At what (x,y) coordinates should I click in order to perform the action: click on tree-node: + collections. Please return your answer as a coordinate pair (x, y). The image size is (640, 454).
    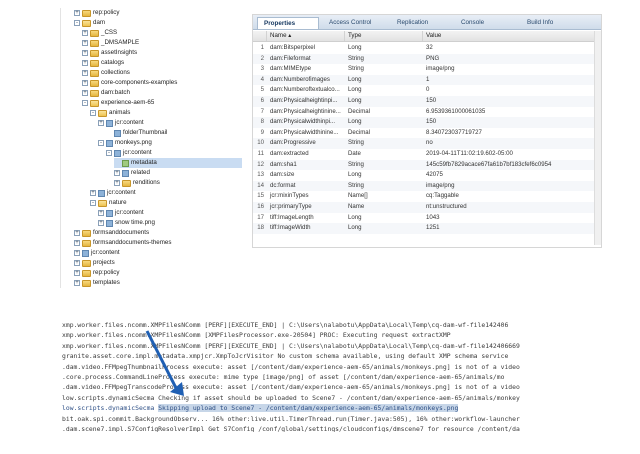
    Looking at the image, I should click on (106, 73).